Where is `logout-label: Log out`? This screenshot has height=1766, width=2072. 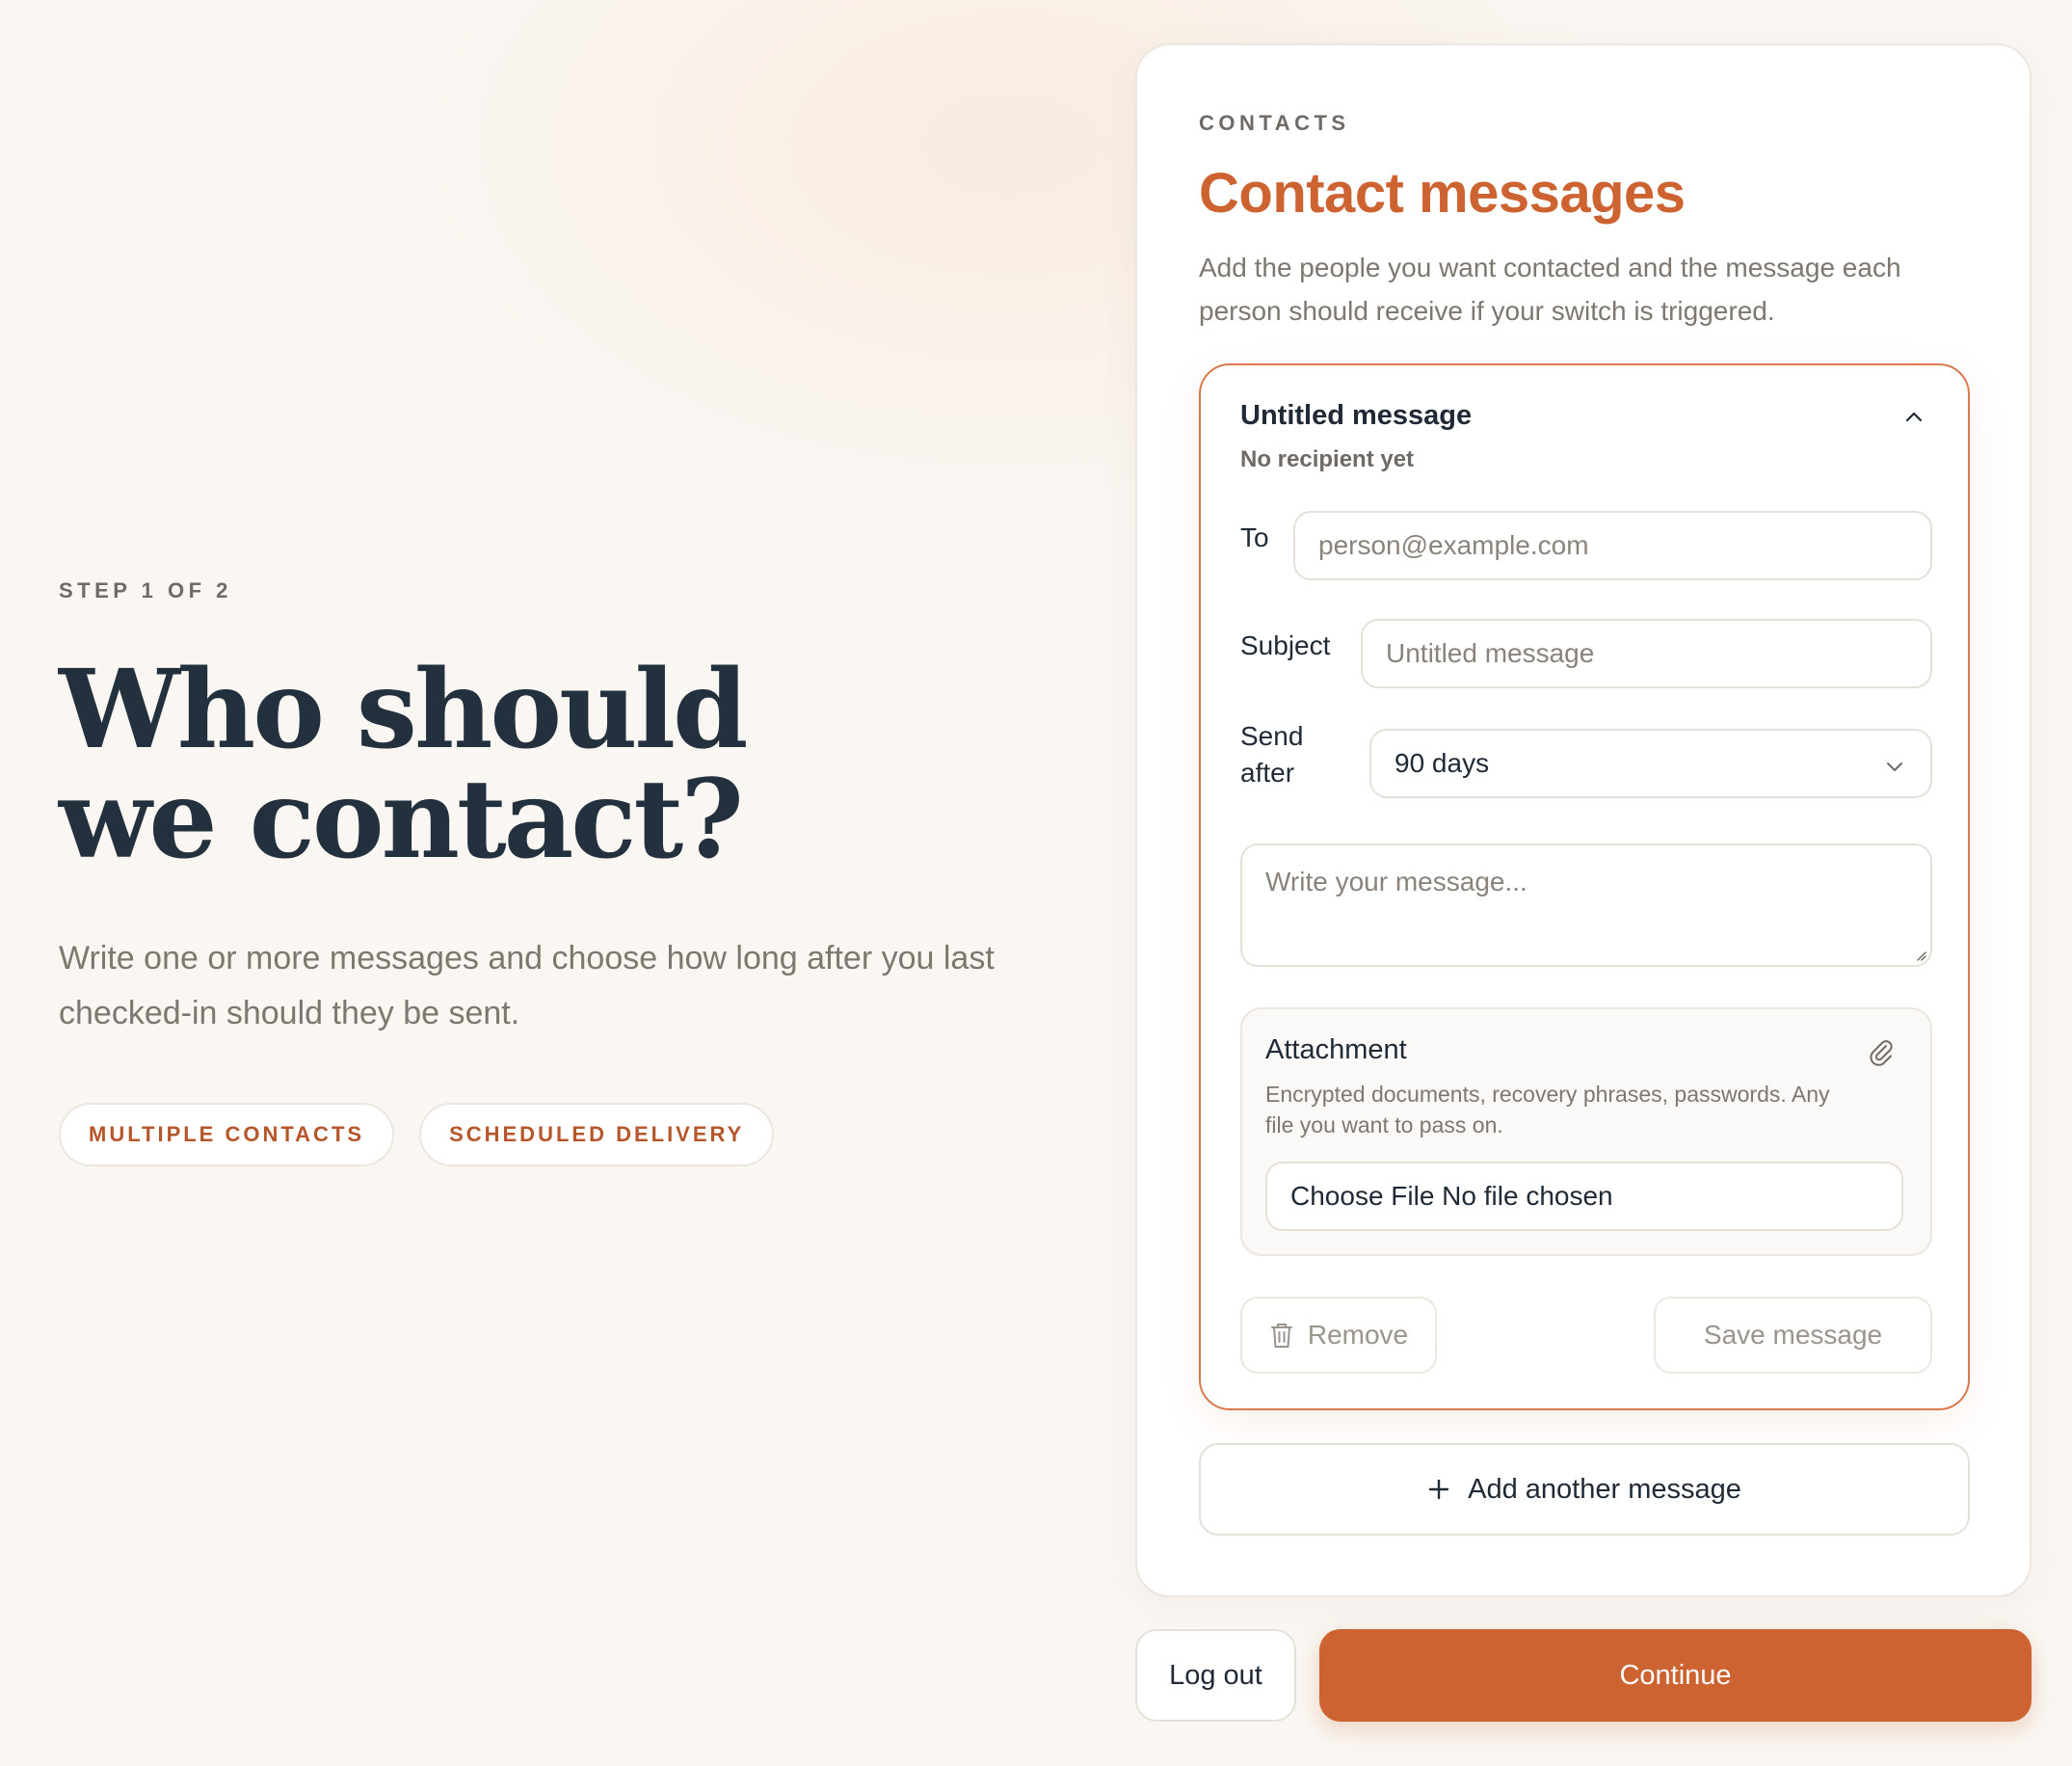 logout-label: Log out is located at coordinates (1215, 1675).